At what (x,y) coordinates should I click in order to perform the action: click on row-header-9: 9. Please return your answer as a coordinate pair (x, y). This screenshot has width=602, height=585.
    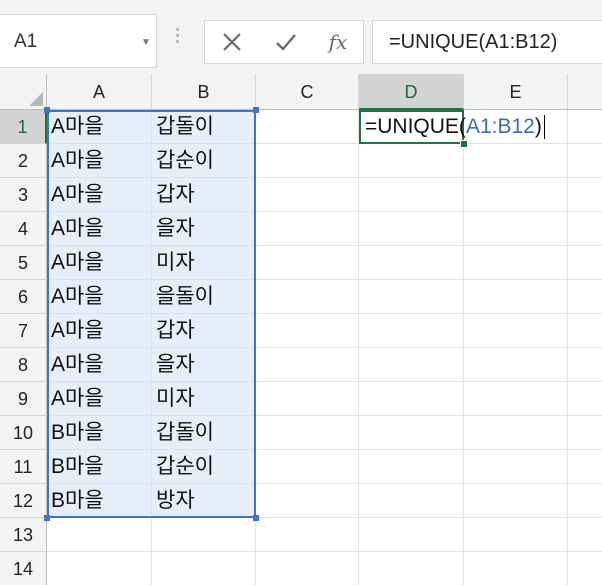
    Looking at the image, I should click on (23, 399).